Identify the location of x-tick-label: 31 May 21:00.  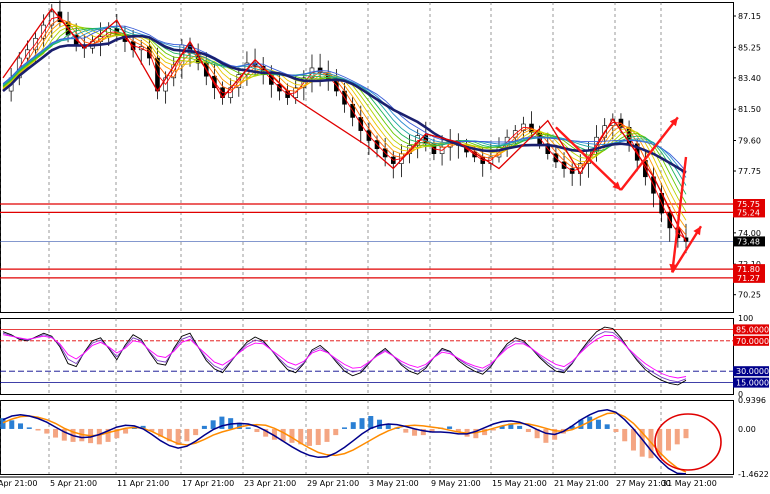
(689, 483).